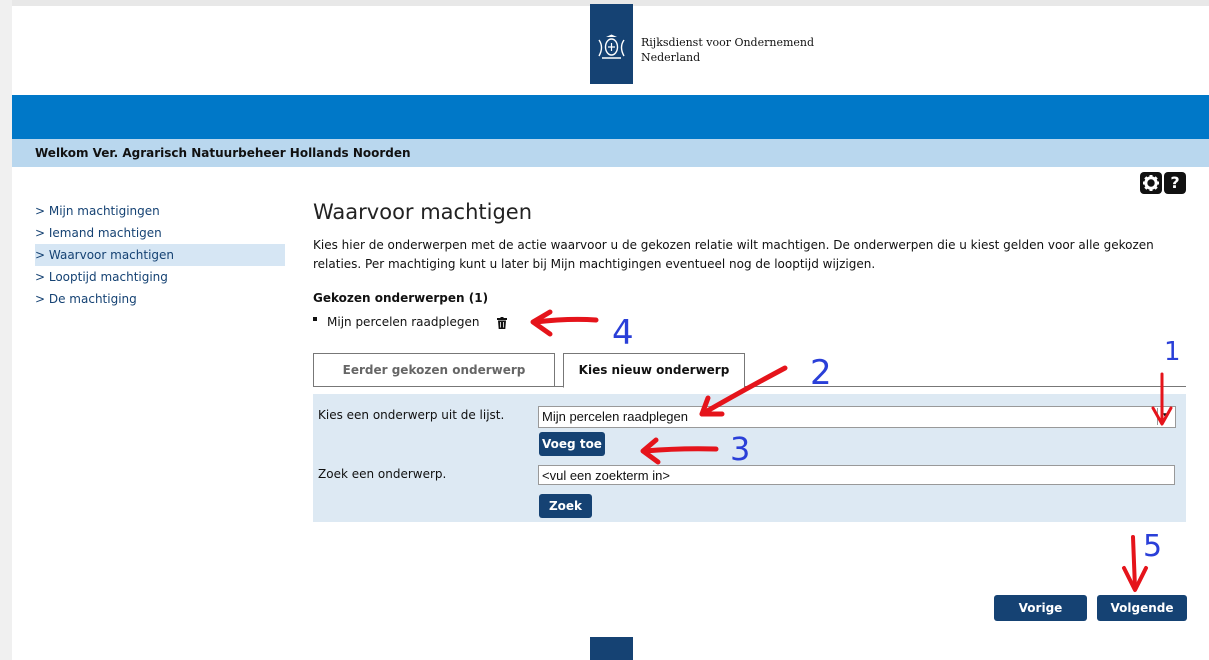 This screenshot has height=660, width=1209. Describe the element at coordinates (423, 212) in the screenshot. I see `page-title: Waarvoor machtigen` at that location.